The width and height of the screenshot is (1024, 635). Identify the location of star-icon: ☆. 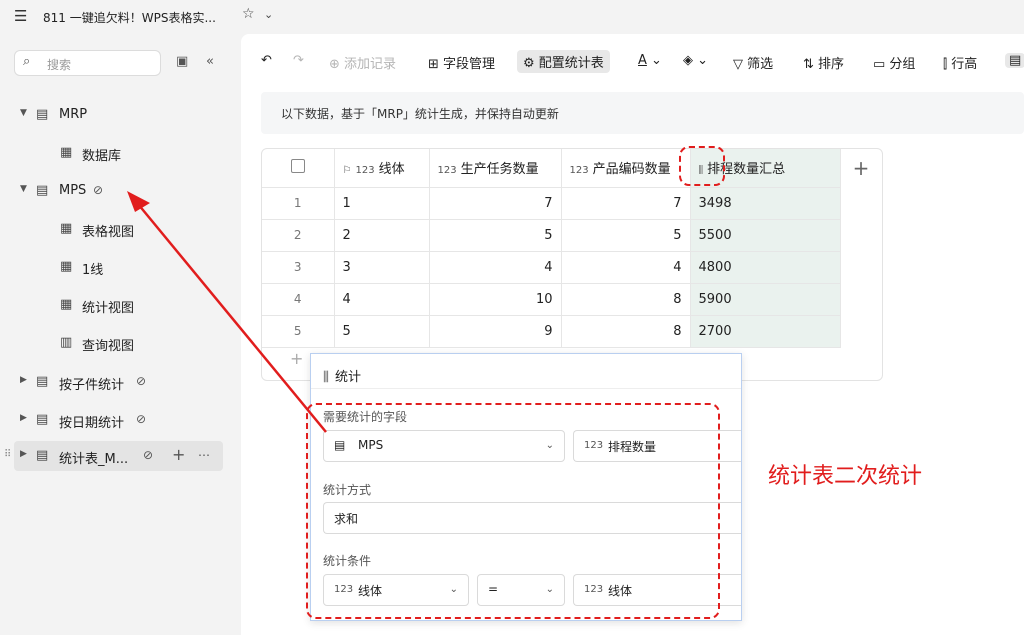
(248, 14).